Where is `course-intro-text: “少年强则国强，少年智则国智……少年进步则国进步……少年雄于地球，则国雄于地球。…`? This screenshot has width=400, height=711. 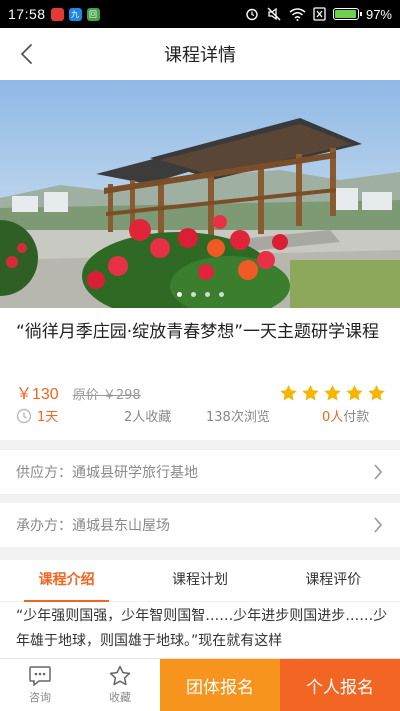
course-intro-text: “少年强则国强，少年智则国智……少年进步则国进步……少年雄于地球，则国雄于地球。… is located at coordinates (202, 628).